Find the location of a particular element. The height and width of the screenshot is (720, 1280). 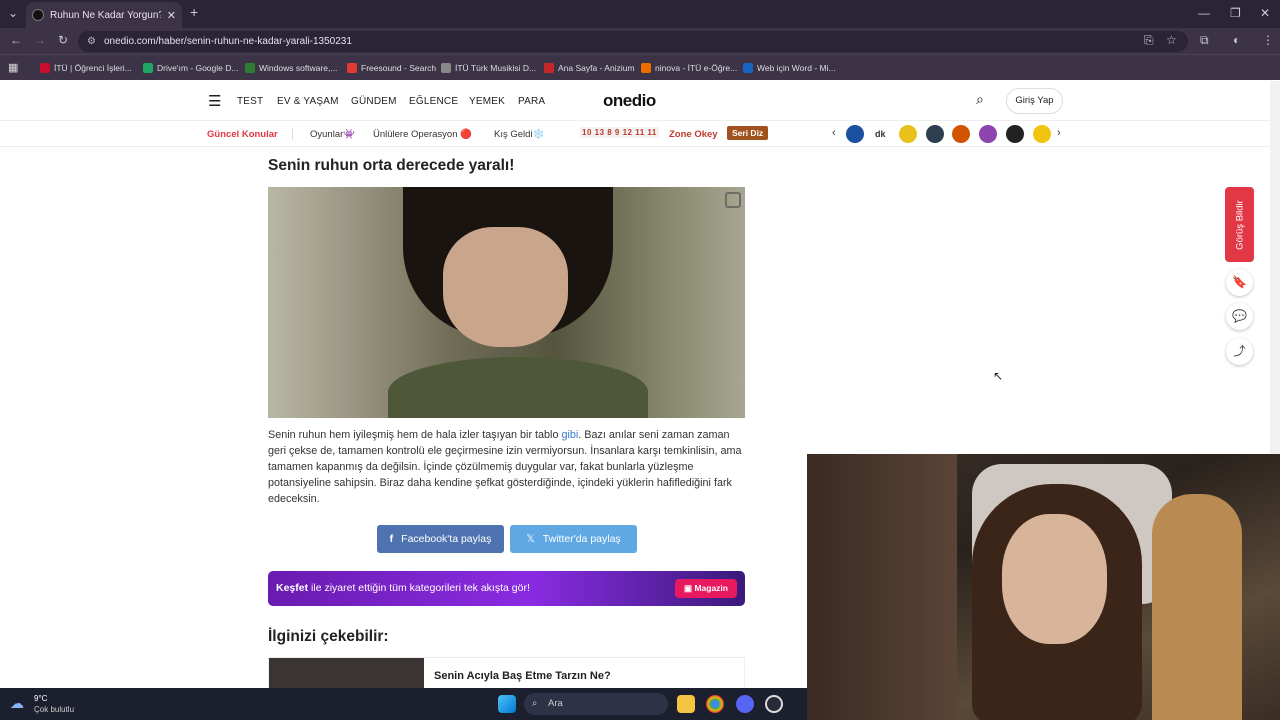

scrollbar is located at coordinates (1275, 267).